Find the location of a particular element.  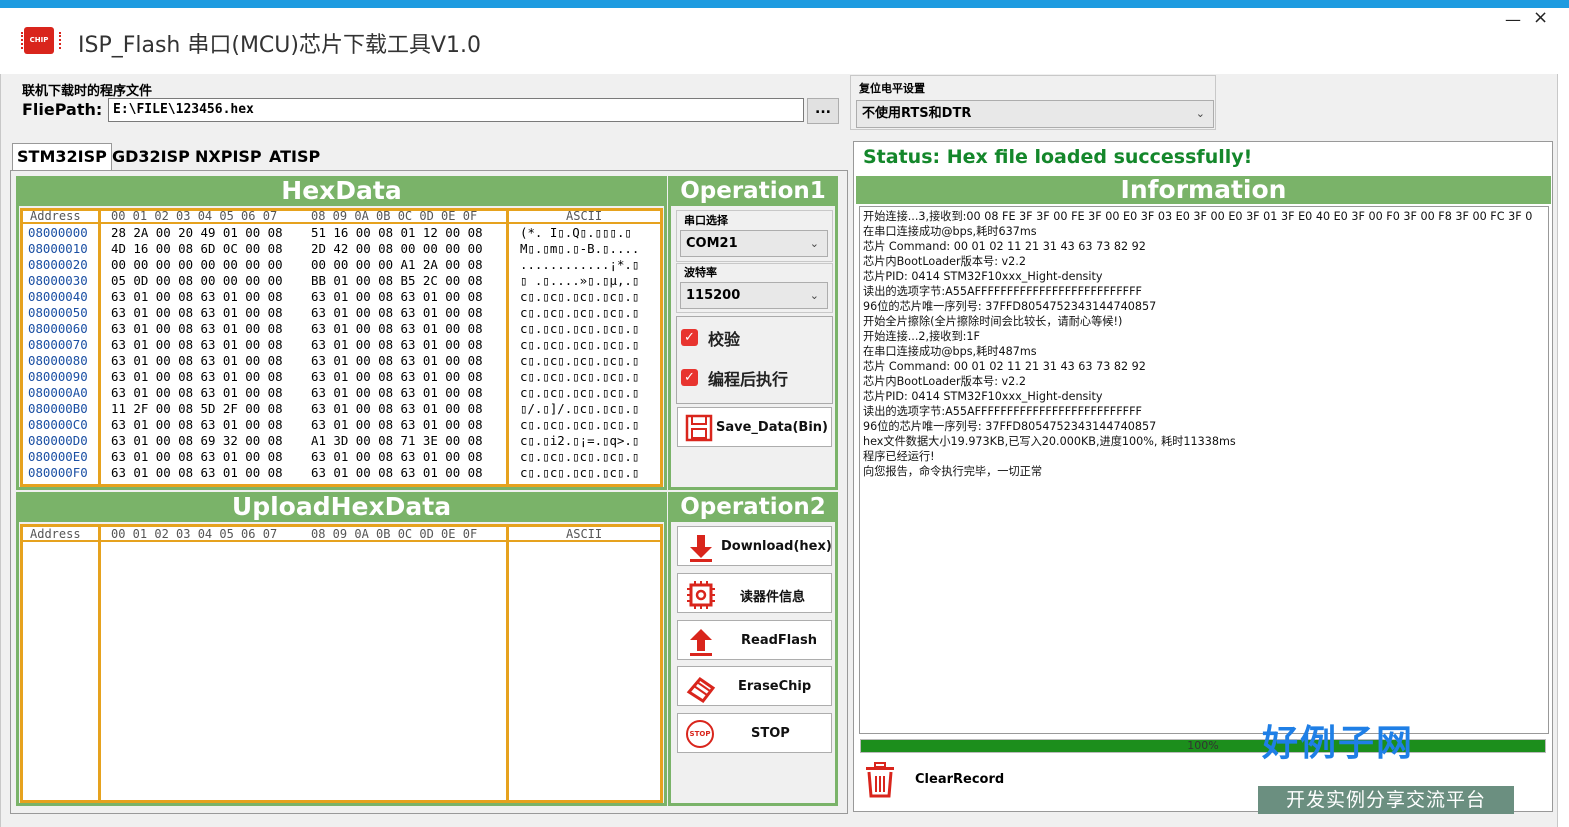

filepath-input: E:\FILE\123456.hex is located at coordinates (456, 110).